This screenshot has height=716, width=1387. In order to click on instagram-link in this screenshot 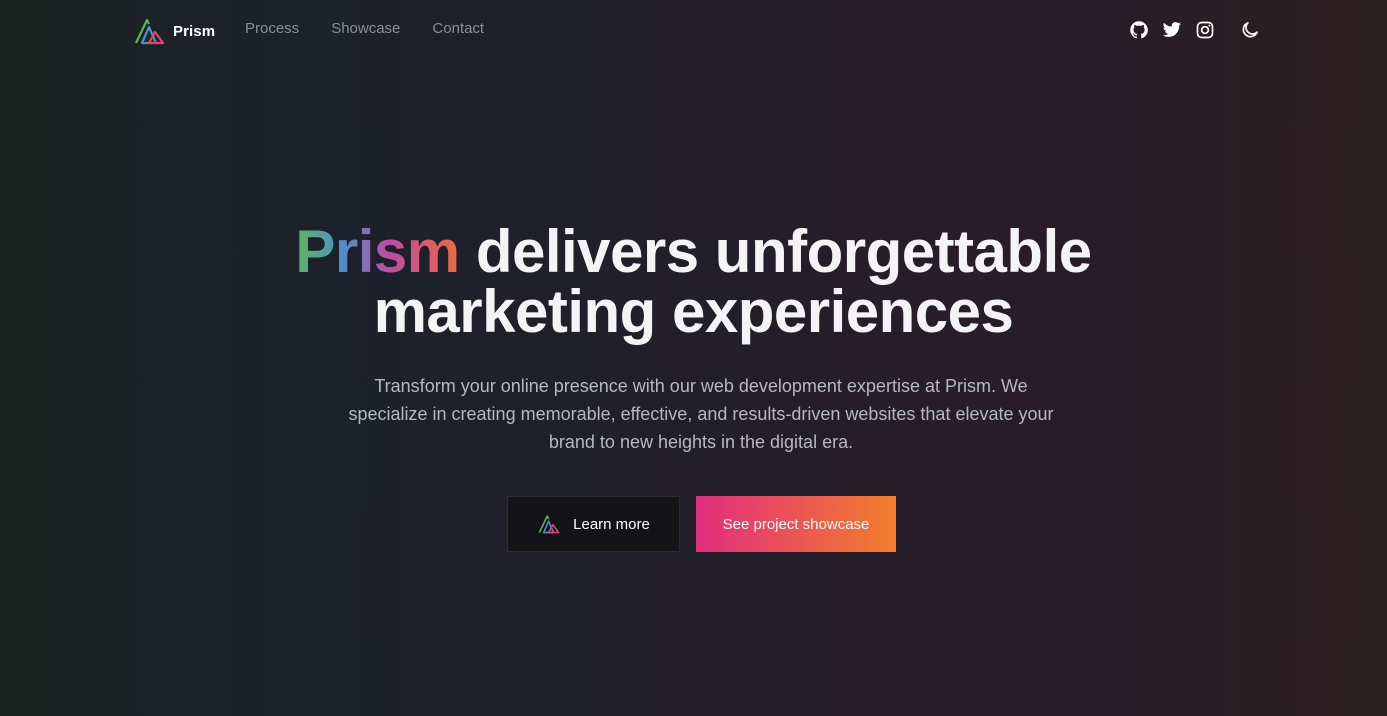, I will do `click(1205, 30)`.